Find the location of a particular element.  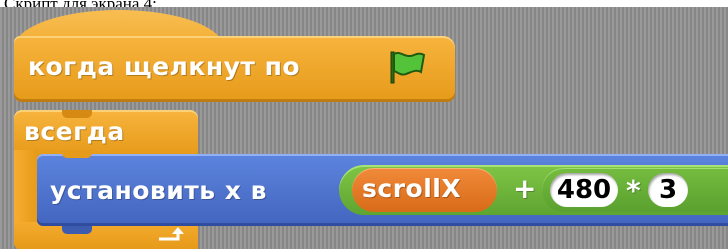

loop-arrow-icon is located at coordinates (172, 237).